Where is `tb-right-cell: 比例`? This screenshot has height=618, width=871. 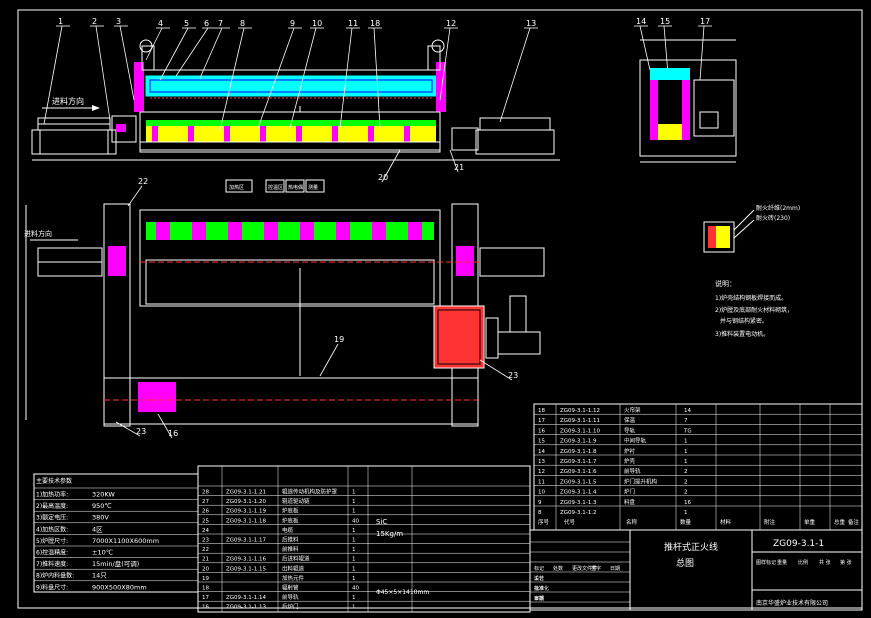 tb-right-cell: 比例 is located at coordinates (803, 562).